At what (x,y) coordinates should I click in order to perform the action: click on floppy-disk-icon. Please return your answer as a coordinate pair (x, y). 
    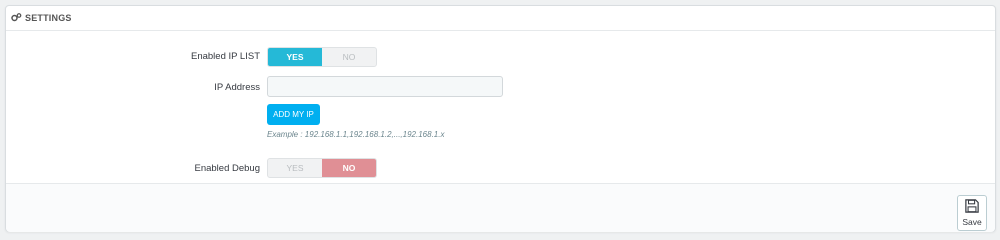
    Looking at the image, I should click on (972, 208).